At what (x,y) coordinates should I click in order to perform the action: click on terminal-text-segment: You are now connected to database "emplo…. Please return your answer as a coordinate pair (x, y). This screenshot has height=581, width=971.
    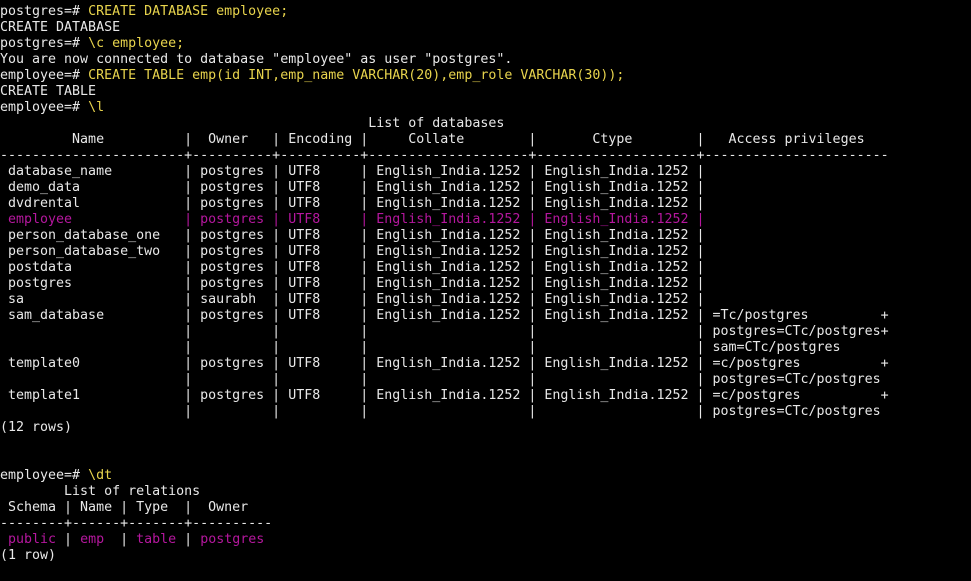
    Looking at the image, I should click on (256, 59).